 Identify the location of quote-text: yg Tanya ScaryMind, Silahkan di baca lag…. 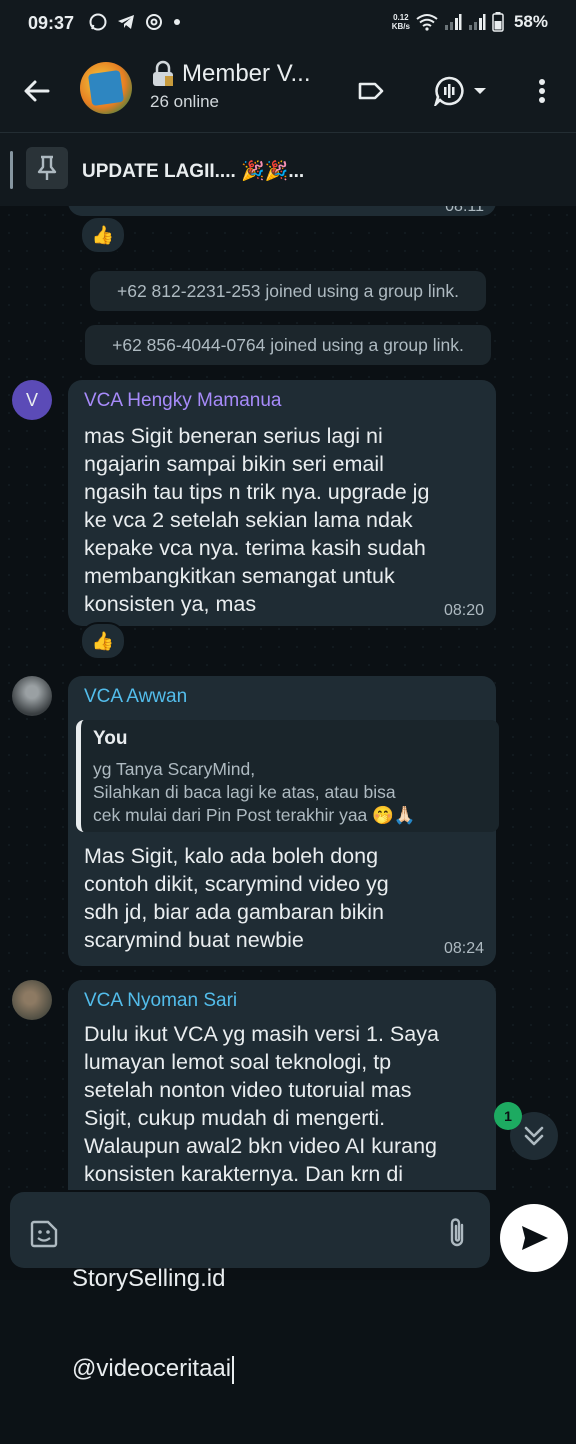
(296, 792).